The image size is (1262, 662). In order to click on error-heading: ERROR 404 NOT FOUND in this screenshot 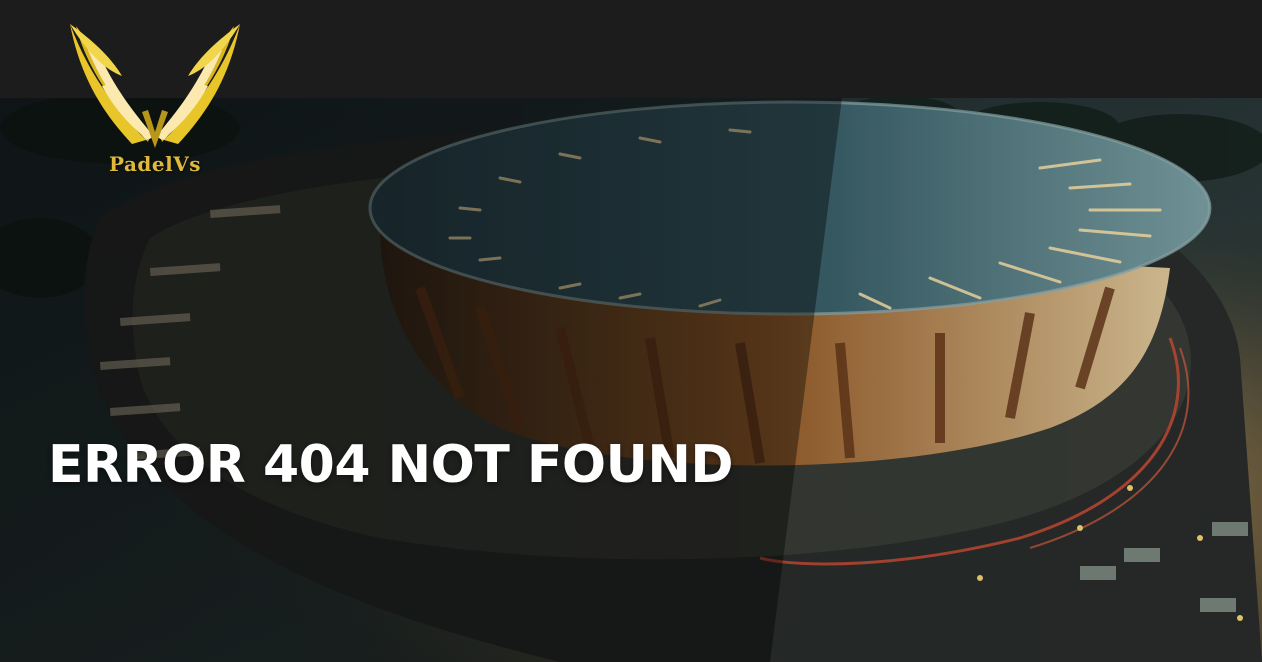, I will do `click(391, 465)`.